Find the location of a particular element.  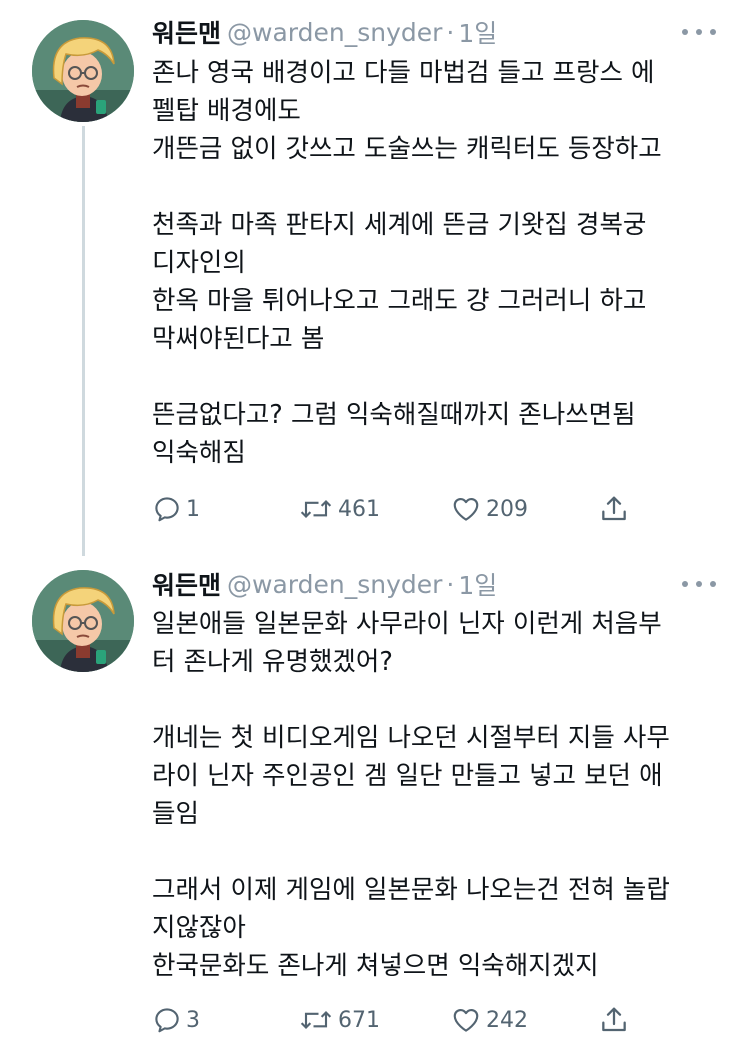

tweet-actions: 3 671 242 is located at coordinates (397, 1020).